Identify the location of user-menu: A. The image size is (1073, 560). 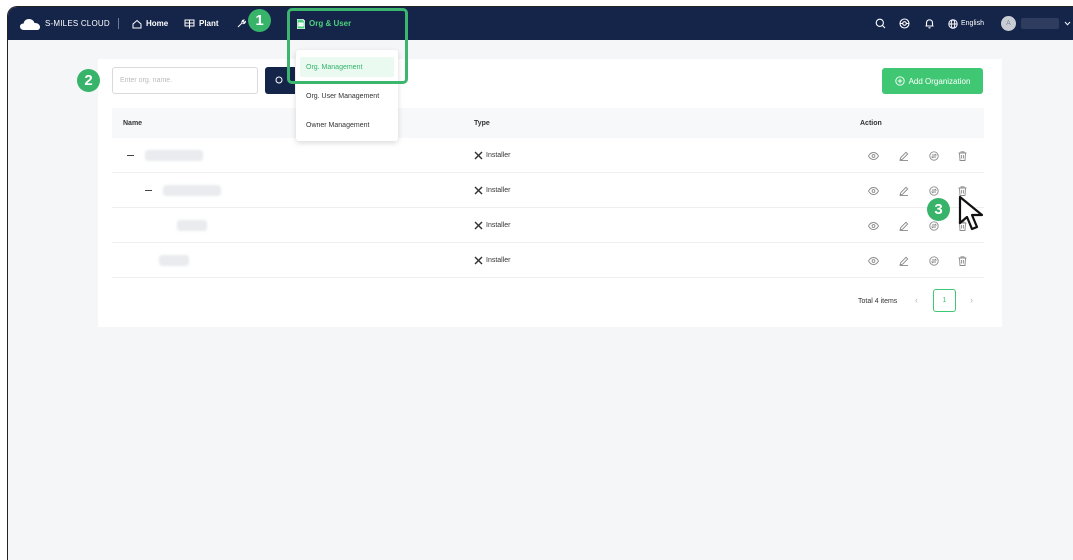
(1036, 23).